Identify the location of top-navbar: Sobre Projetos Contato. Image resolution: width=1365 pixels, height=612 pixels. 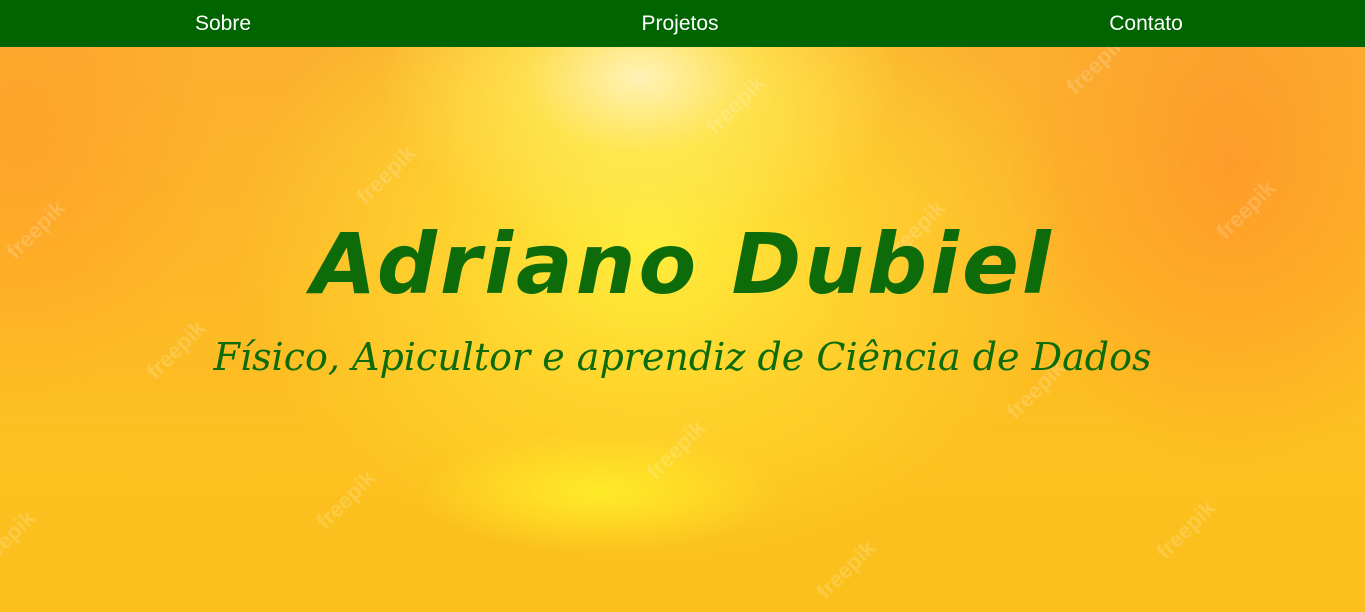
(682, 23).